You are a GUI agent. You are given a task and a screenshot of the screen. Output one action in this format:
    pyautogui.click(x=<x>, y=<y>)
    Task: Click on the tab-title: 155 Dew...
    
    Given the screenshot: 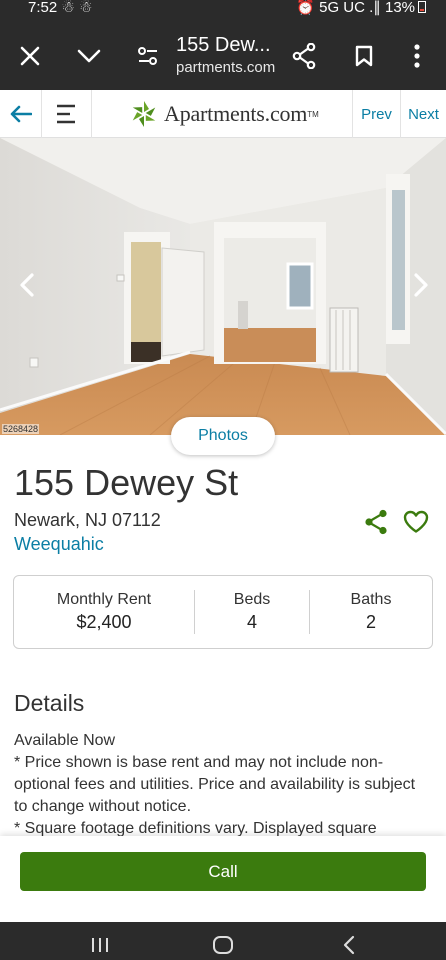 What is the action you would take?
    pyautogui.click(x=223, y=45)
    